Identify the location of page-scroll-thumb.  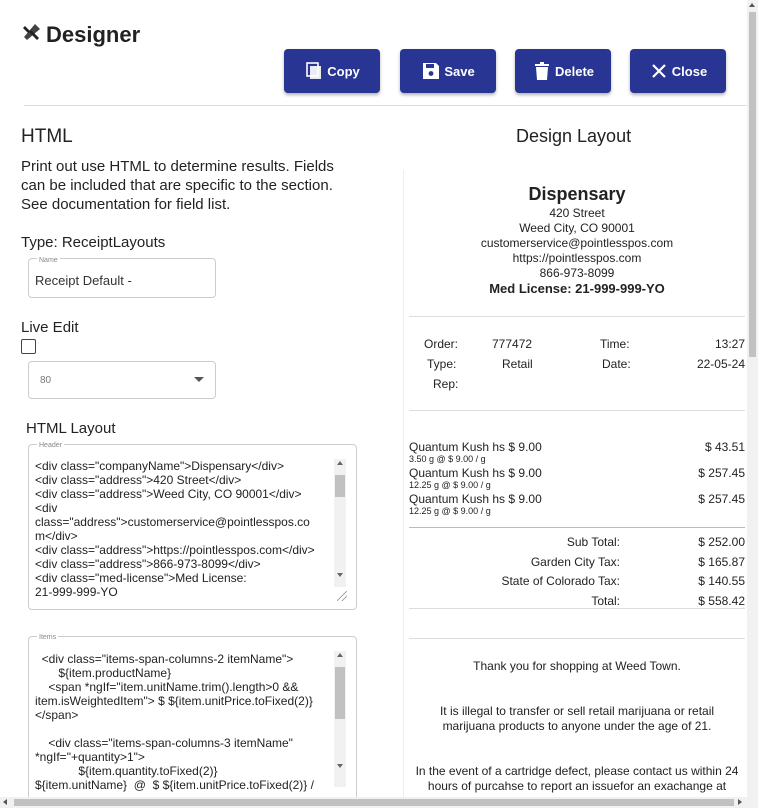
(752, 184).